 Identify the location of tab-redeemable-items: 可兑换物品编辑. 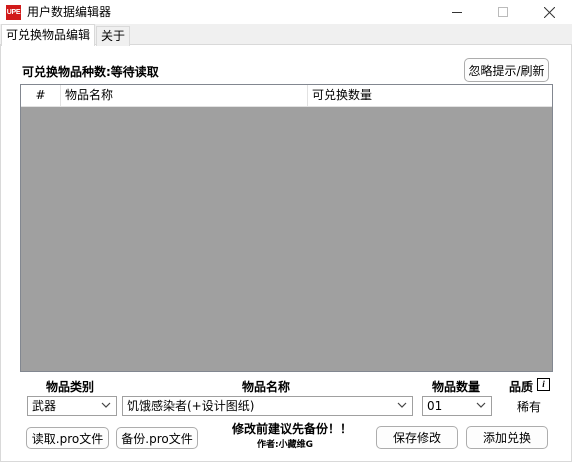
(48, 35).